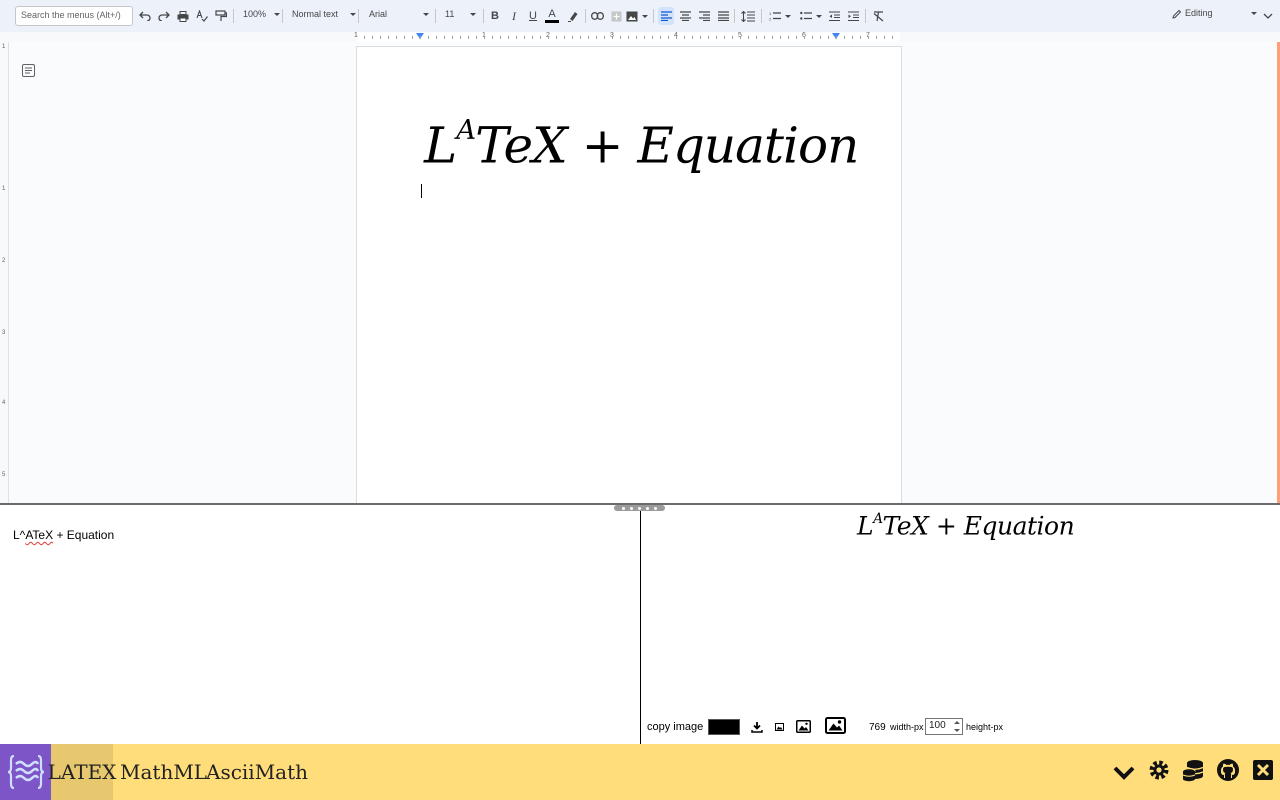 The height and width of the screenshot is (800, 1280). I want to click on text-cursor, so click(421, 191).